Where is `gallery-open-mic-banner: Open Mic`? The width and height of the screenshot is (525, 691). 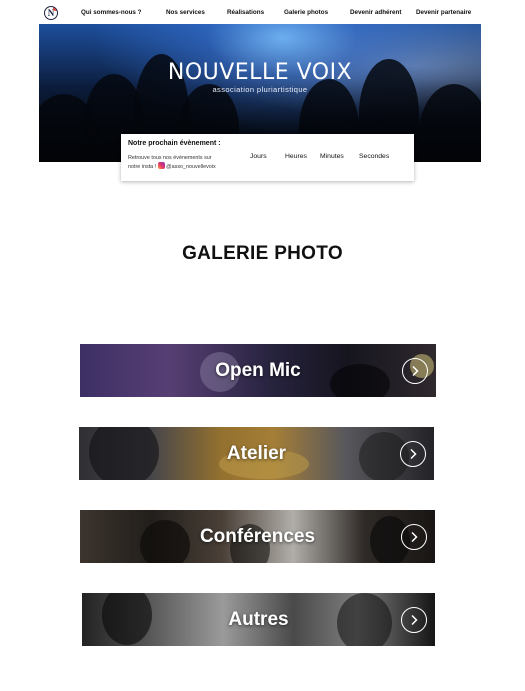 gallery-open-mic-banner: Open Mic is located at coordinates (258, 370).